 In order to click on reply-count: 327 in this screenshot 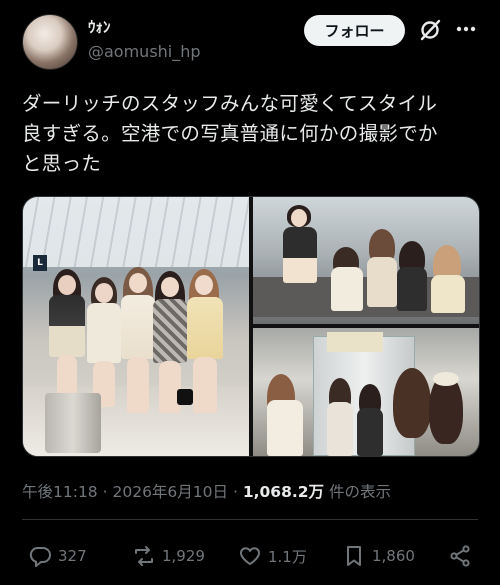, I will do `click(72, 556)`.